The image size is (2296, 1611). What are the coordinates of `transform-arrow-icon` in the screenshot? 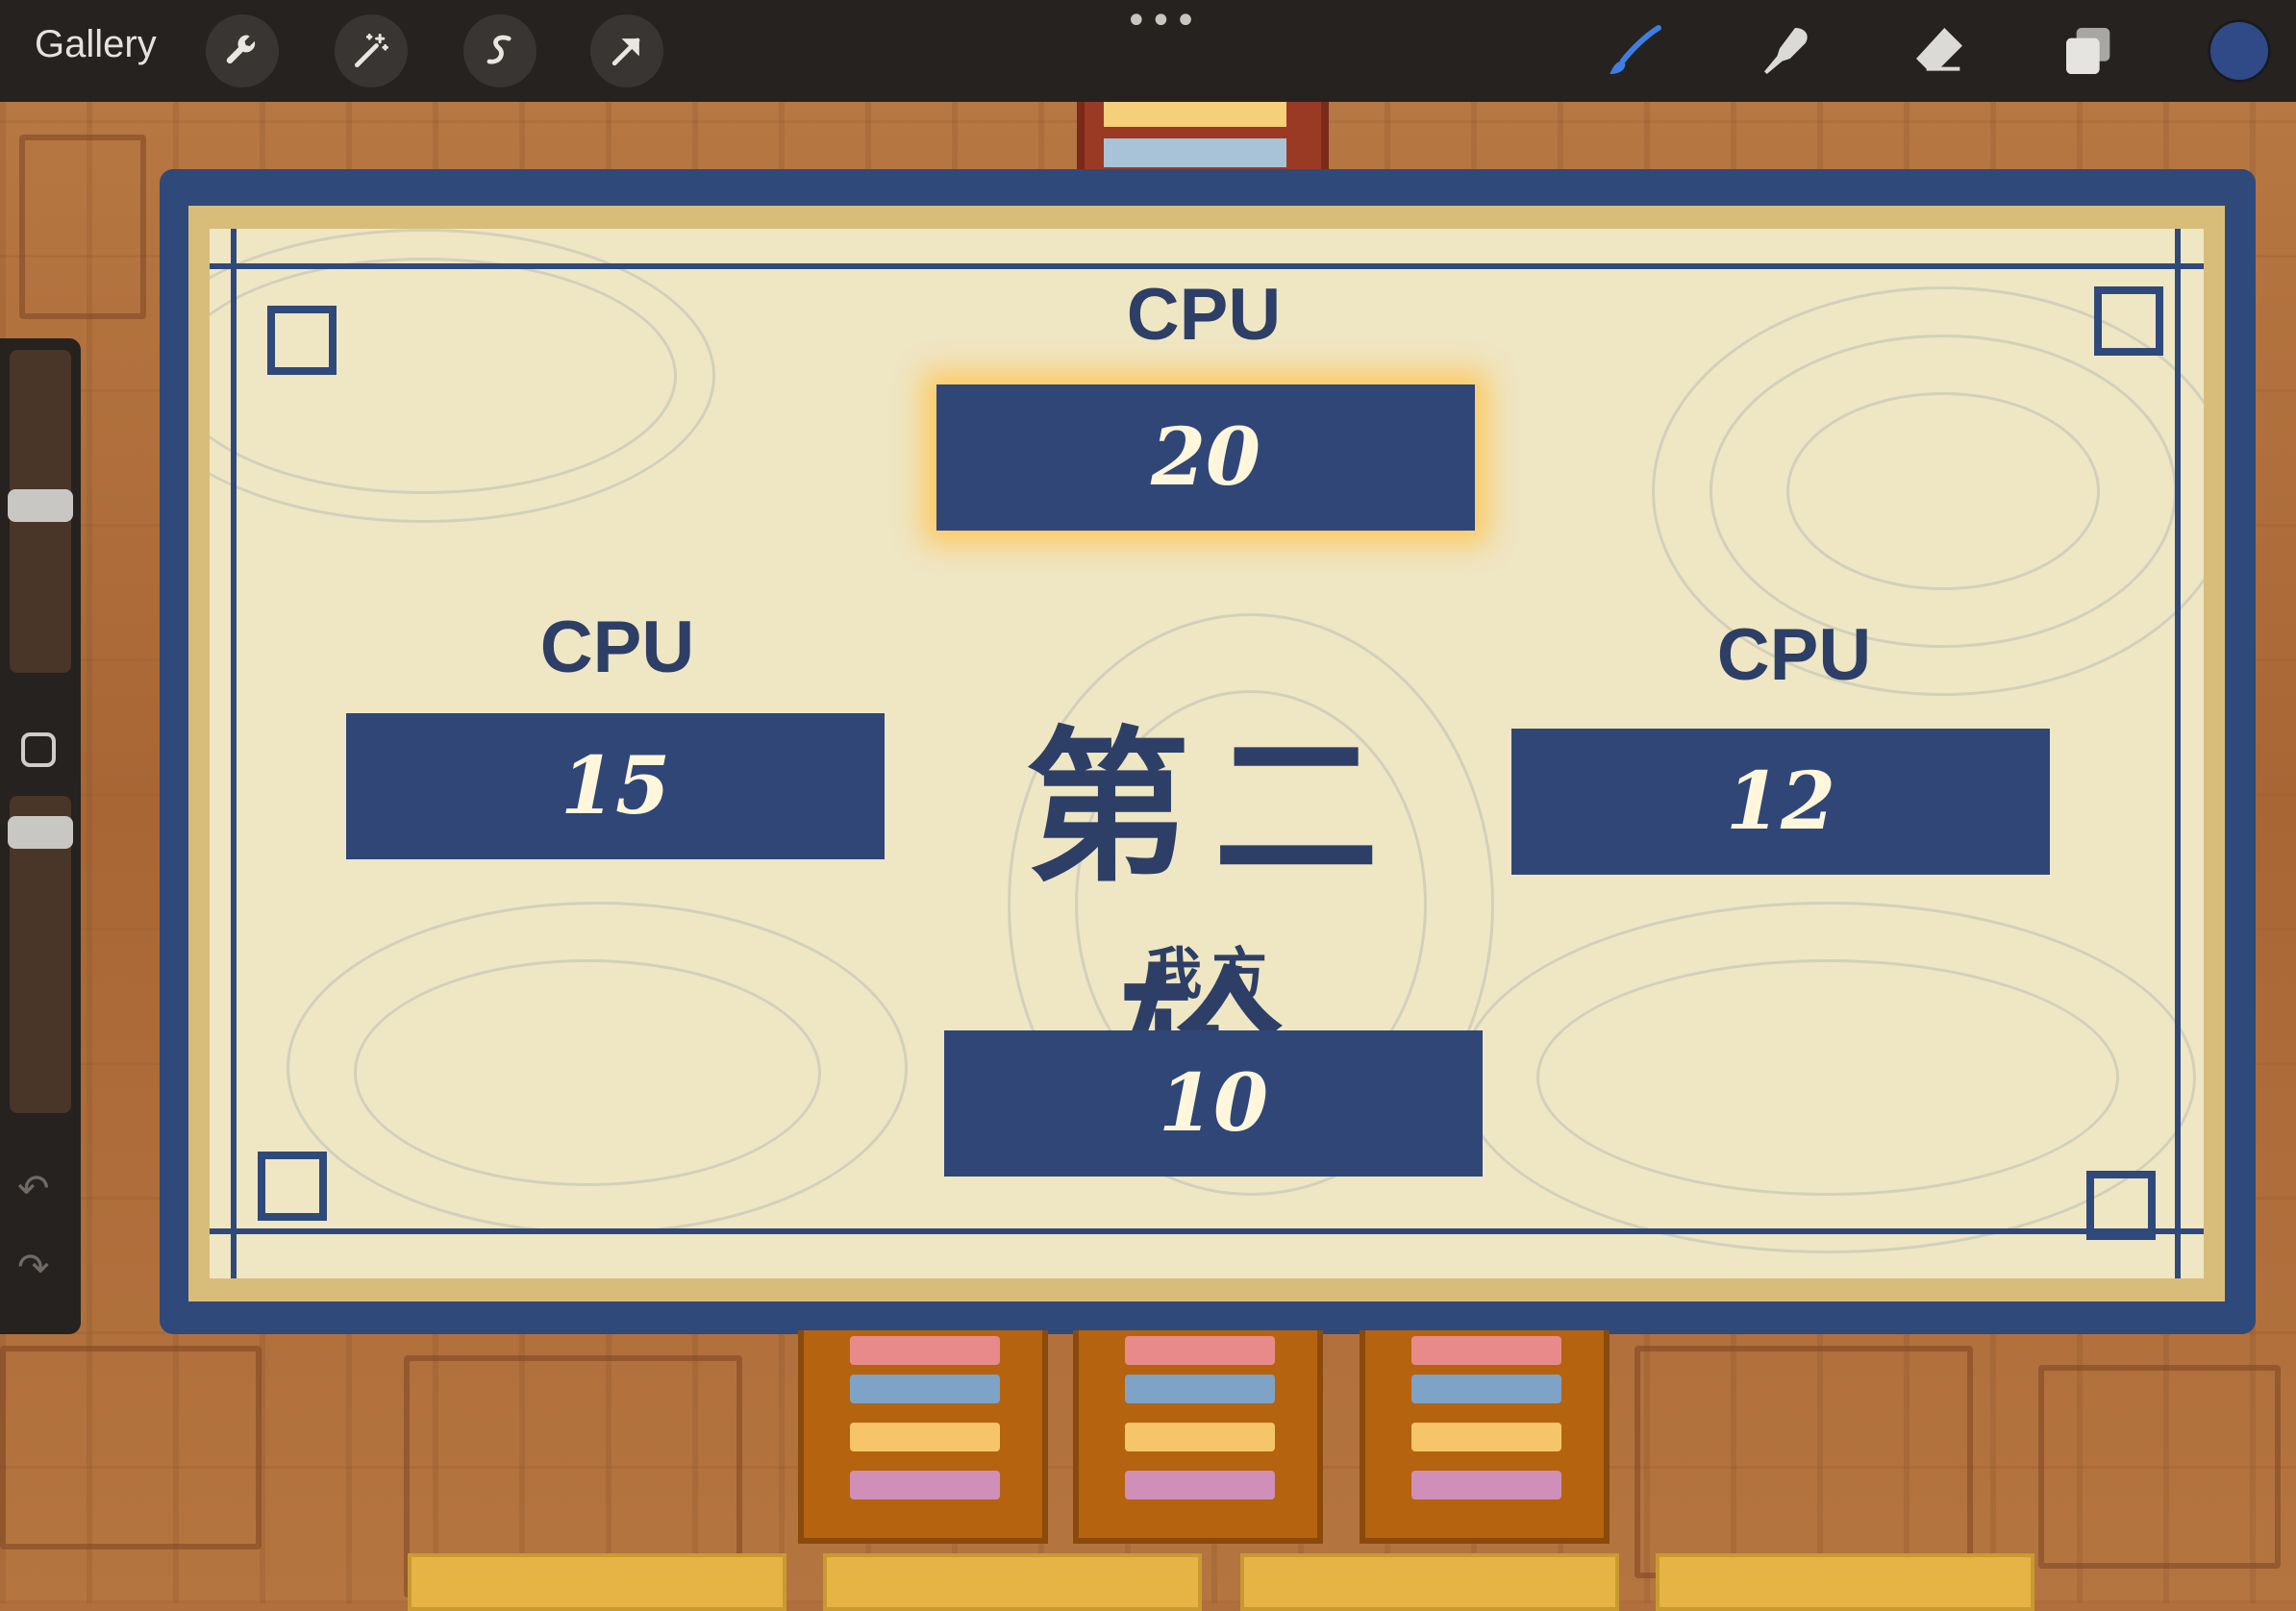 It's located at (626, 50).